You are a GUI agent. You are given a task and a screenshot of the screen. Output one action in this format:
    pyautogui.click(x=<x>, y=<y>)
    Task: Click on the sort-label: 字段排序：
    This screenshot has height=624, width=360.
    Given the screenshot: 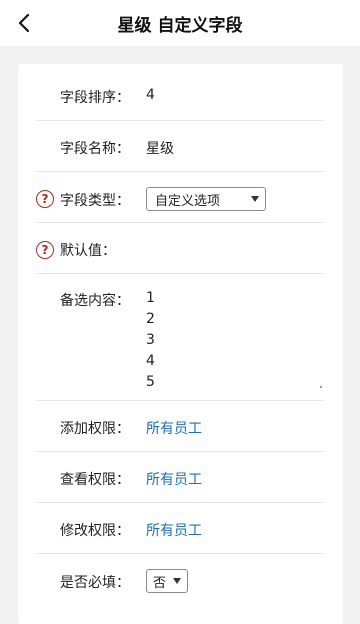 What is the action you would take?
    pyautogui.click(x=95, y=98)
    